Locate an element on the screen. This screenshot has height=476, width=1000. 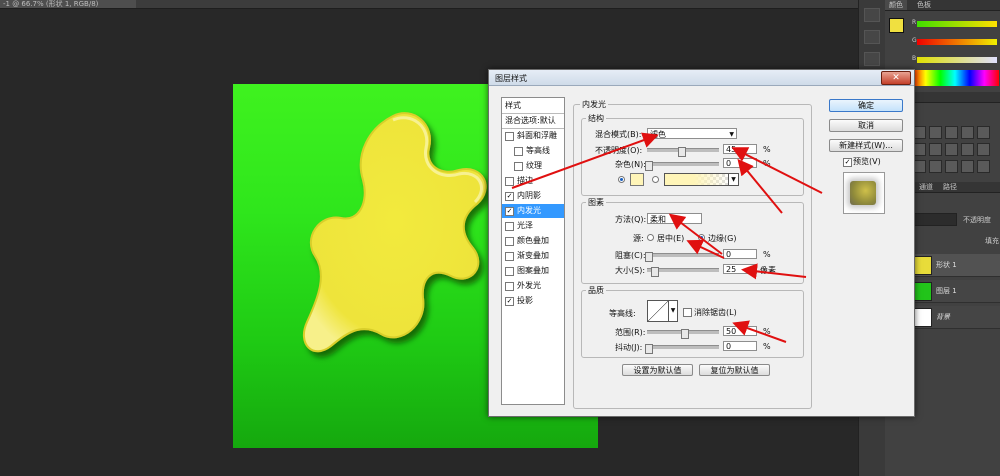
make-default-button: 设置为默认值 is located at coordinates (657, 370).